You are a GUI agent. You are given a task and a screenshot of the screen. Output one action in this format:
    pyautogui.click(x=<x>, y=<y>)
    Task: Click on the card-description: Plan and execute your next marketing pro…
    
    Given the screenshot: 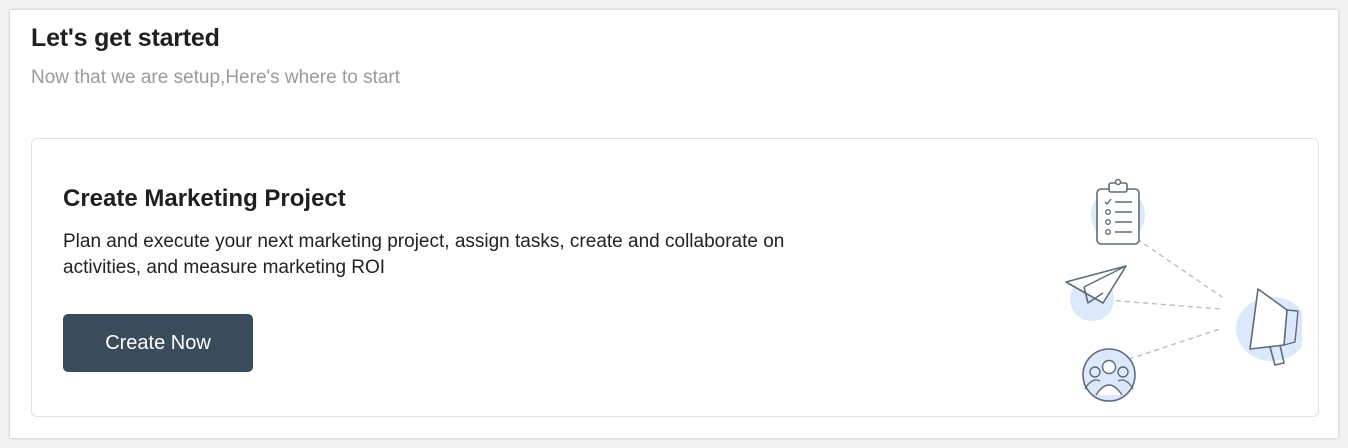 What is the action you would take?
    pyautogui.click(x=424, y=254)
    